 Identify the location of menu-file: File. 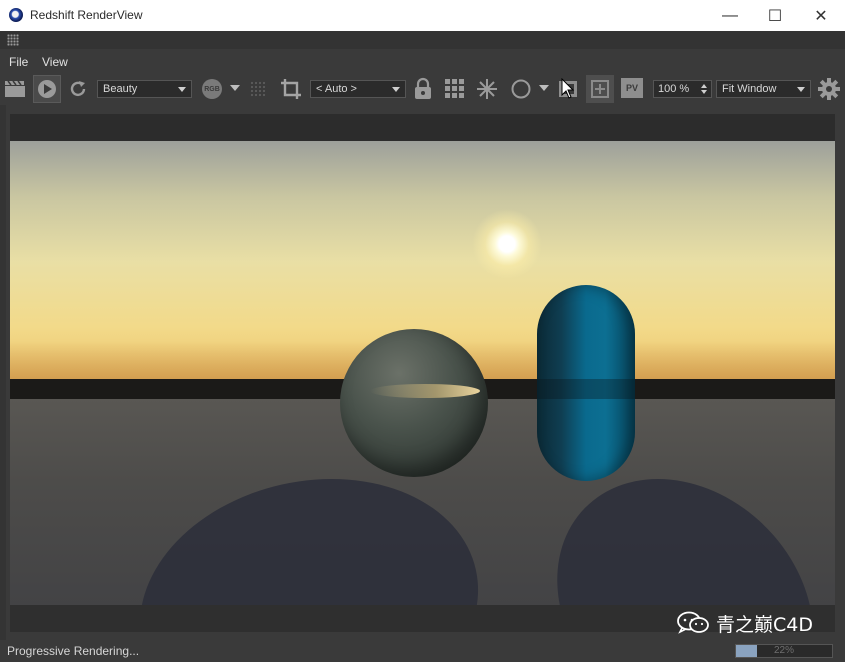
(18, 62).